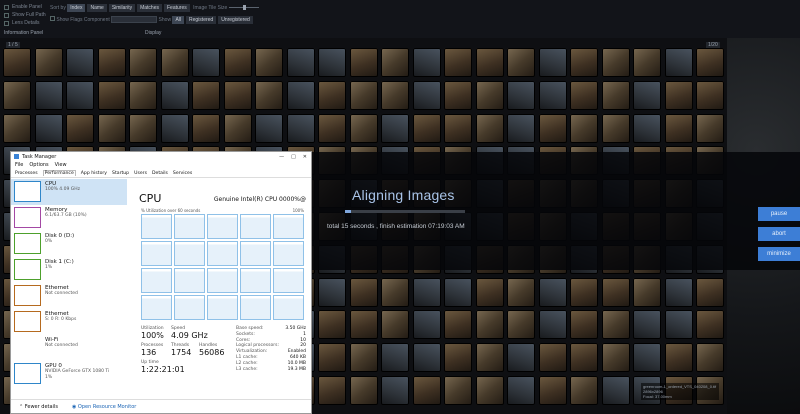 The image size is (800, 414). I want to click on fewer-details-link: ⌃ Fewer details, so click(38, 407).